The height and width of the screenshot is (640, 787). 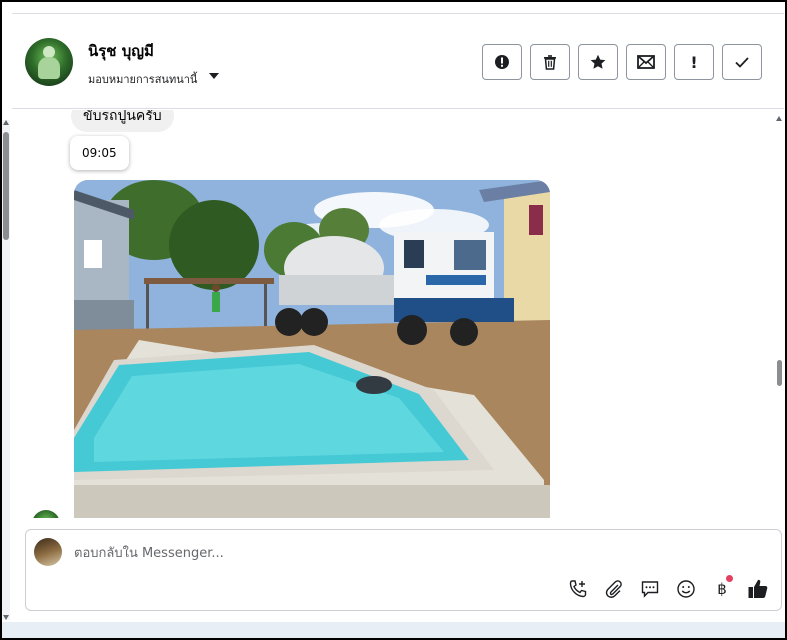 What do you see at coordinates (6, 370) in the screenshot?
I see `left-scrollbar` at bounding box center [6, 370].